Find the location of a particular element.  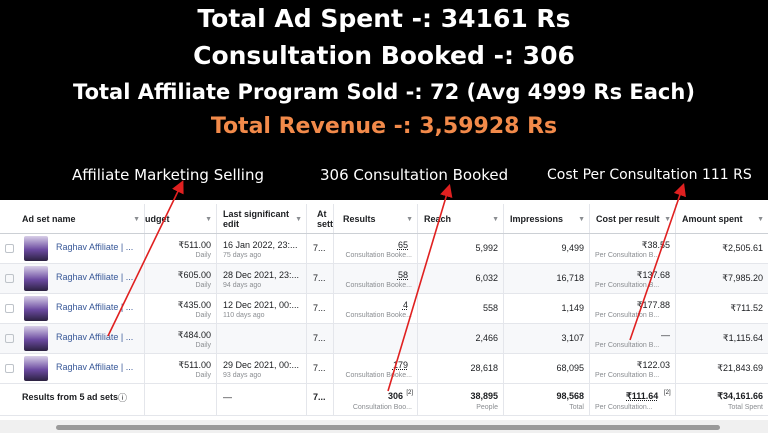

results-value: 65 is located at coordinates (403, 245).